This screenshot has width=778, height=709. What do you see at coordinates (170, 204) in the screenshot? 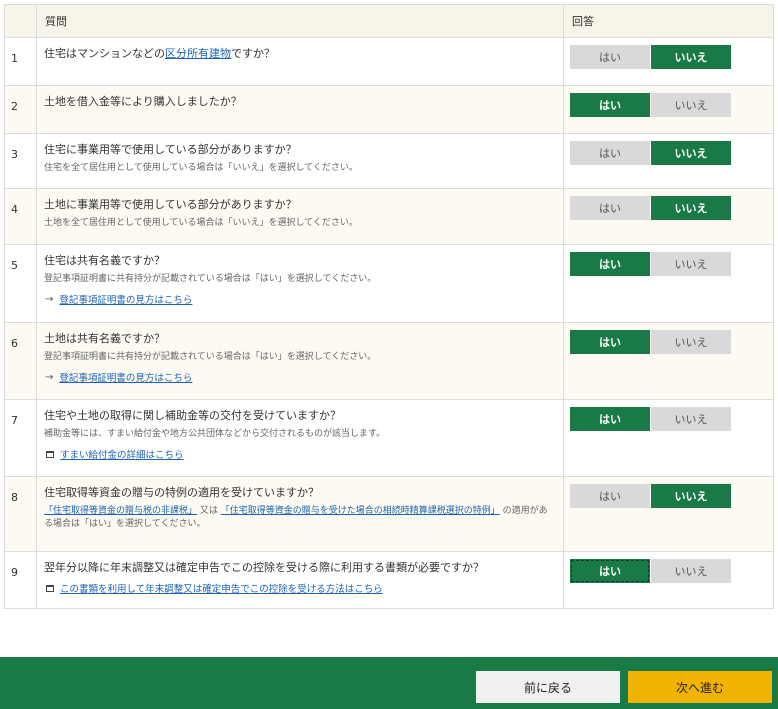
I see `question-text: 土地に事業用等で使用している部分がありますか？` at bounding box center [170, 204].